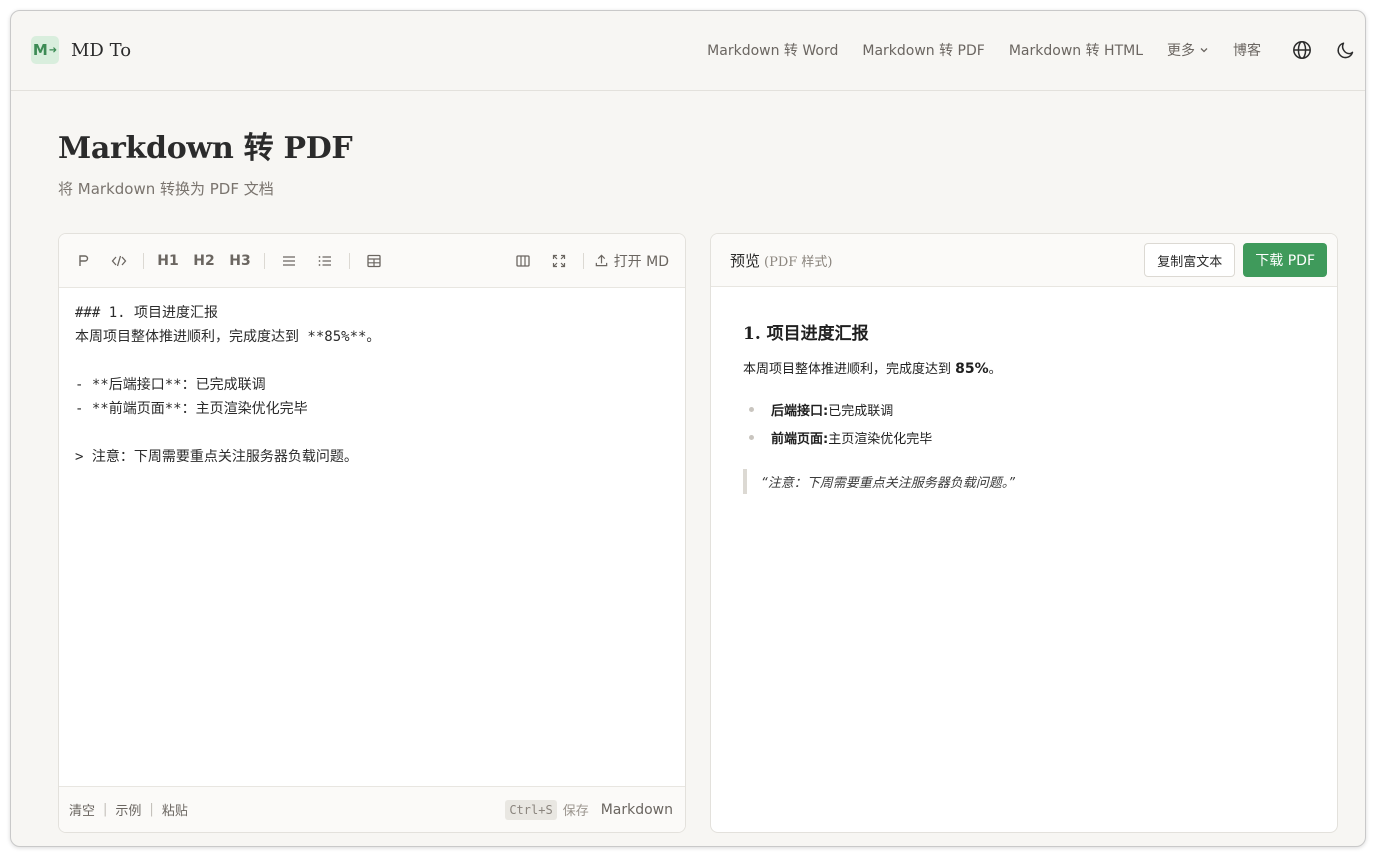  I want to click on open-md-button: 打开 MD, so click(631, 261).